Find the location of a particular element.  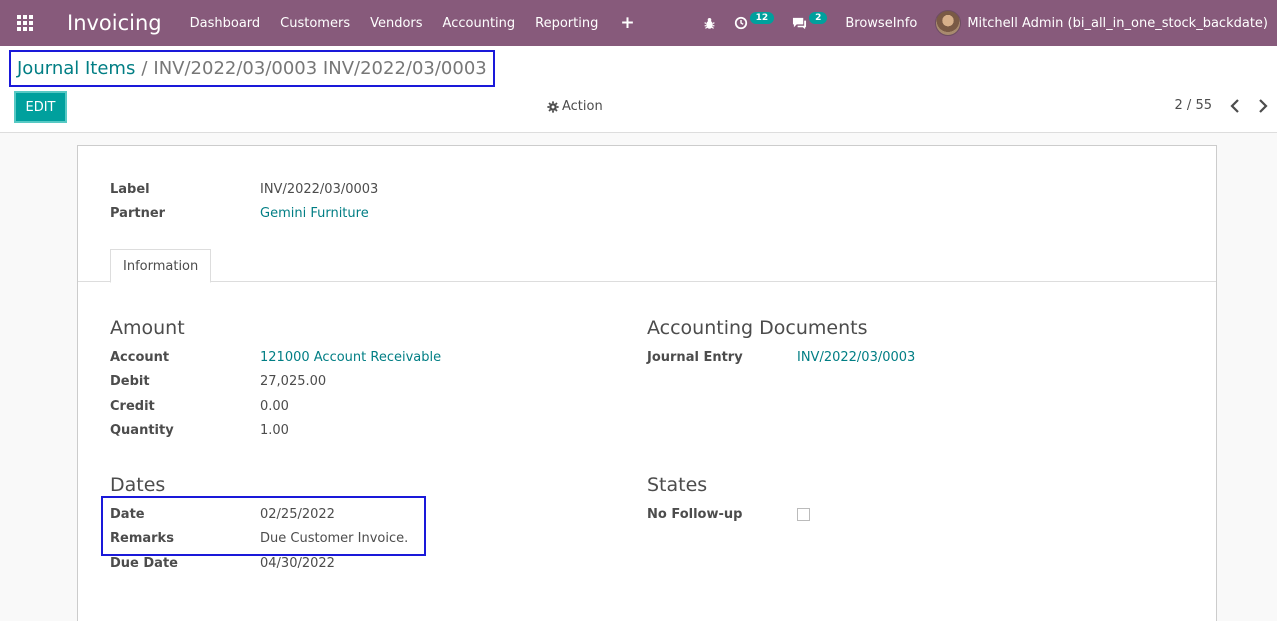

menu-item-dashboard: Dashboard is located at coordinates (225, 23).